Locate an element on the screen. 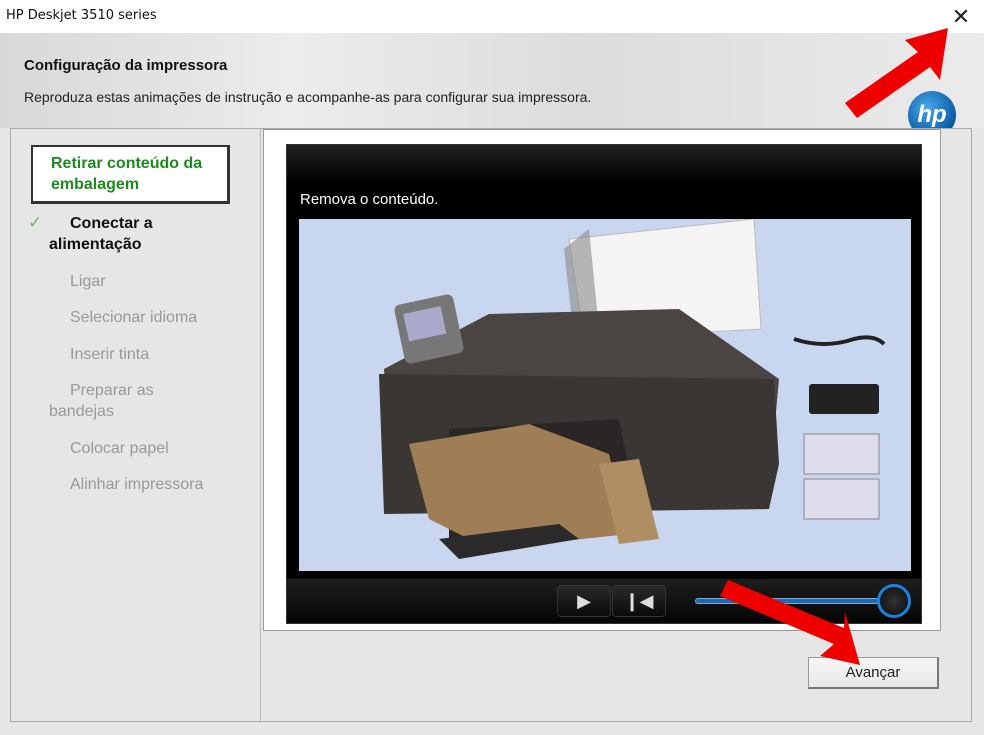 Image resolution: width=984 pixels, height=735 pixels. window-title: HP Deskjet 3510 series is located at coordinates (81, 15).